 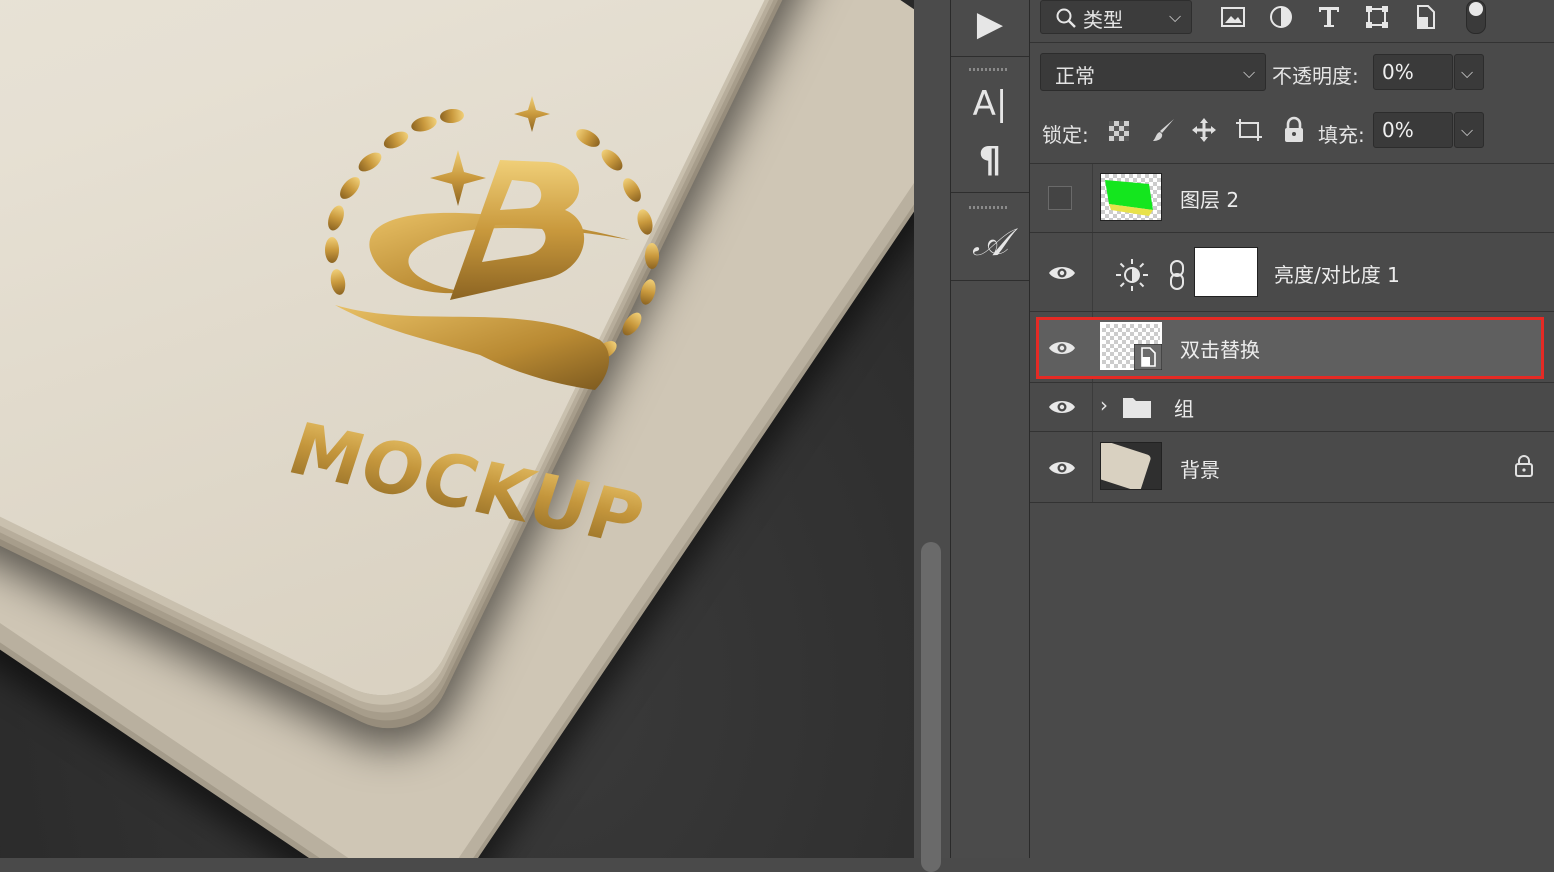 What do you see at coordinates (1209, 198) in the screenshot?
I see `layer-name: 图层 2` at bounding box center [1209, 198].